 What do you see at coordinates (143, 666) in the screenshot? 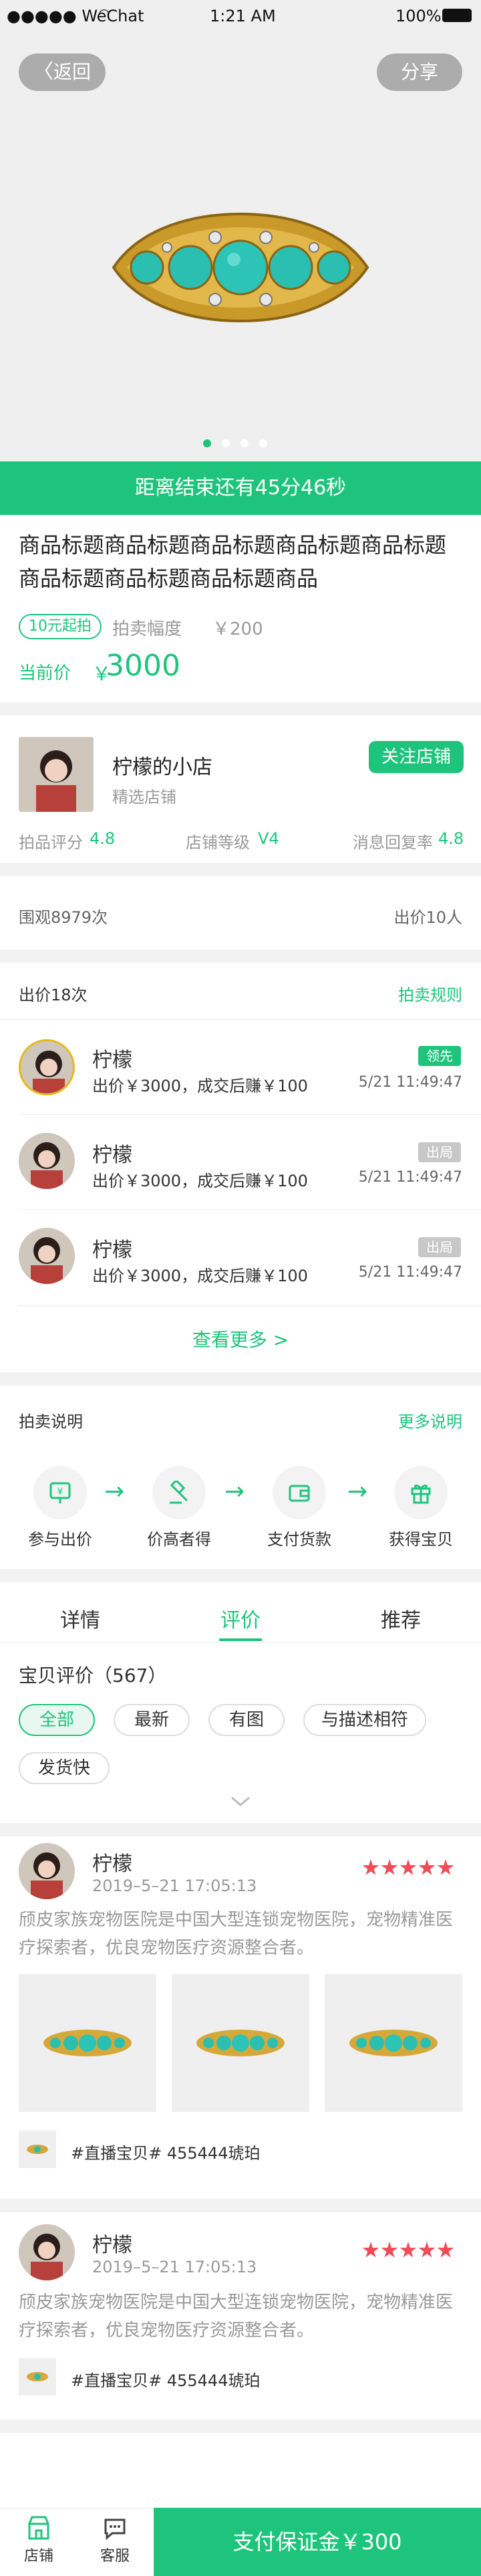
I see `current-price: 3000` at bounding box center [143, 666].